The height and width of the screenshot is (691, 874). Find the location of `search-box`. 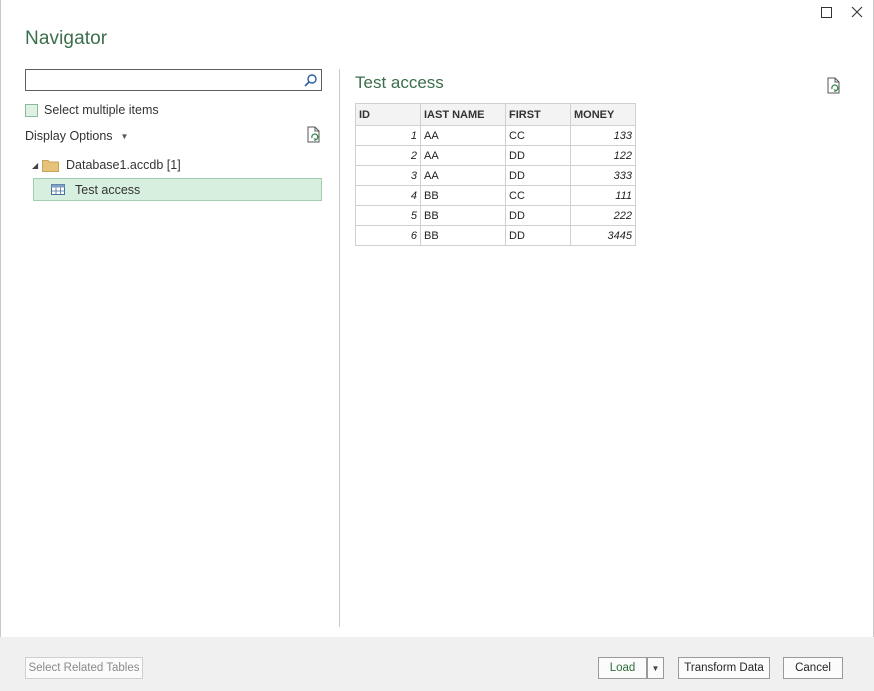

search-box is located at coordinates (173, 80).